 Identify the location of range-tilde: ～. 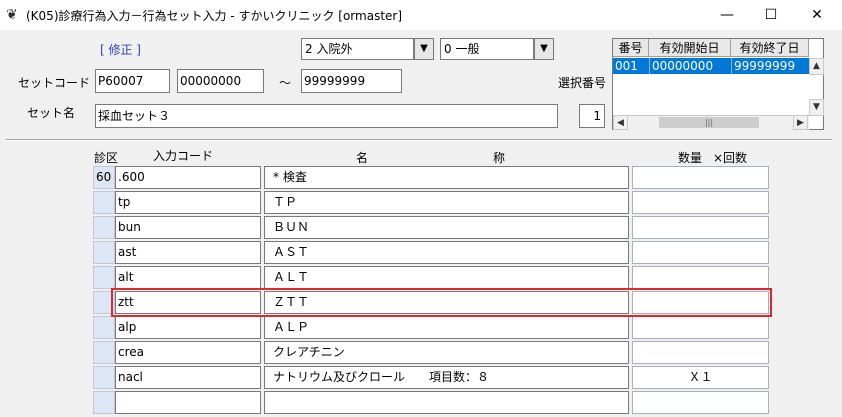
(285, 83).